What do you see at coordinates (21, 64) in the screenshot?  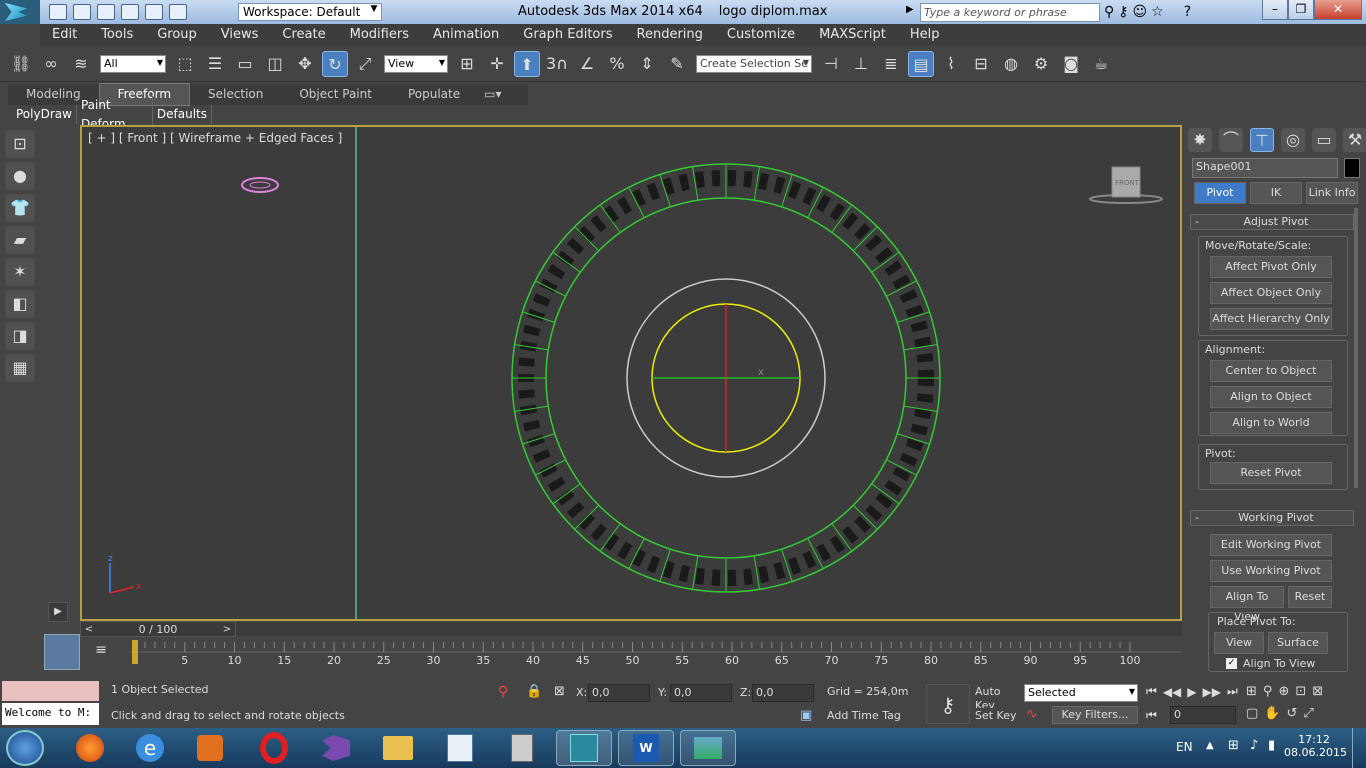 I see `link-icon: ⛓` at bounding box center [21, 64].